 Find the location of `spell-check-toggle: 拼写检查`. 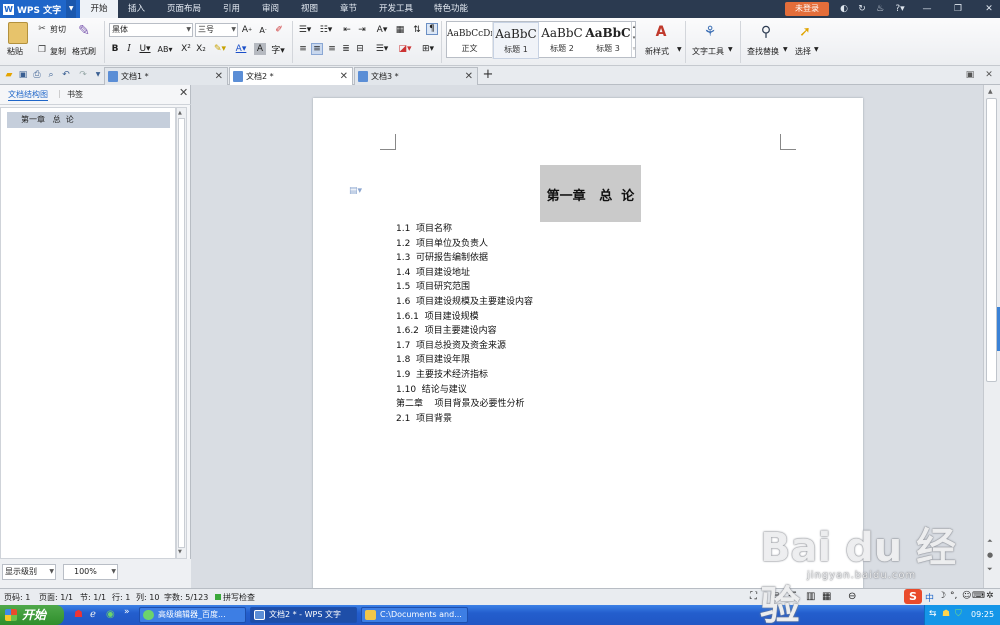

spell-check-toggle: 拼写检查 is located at coordinates (239, 597).